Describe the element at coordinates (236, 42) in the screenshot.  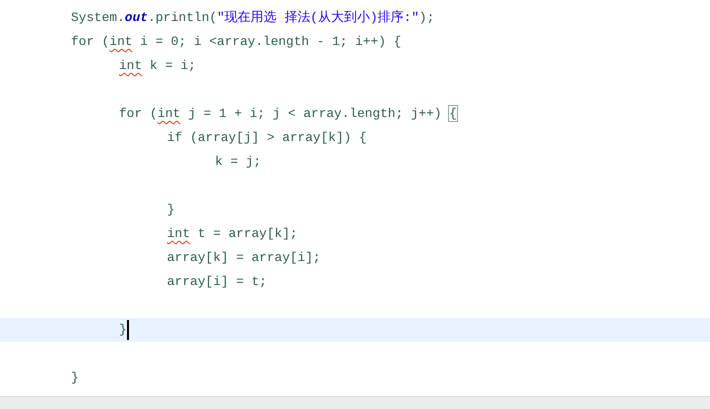
I see `code-line: for (int i = 0; i <array.length - 1; i++) {` at that location.